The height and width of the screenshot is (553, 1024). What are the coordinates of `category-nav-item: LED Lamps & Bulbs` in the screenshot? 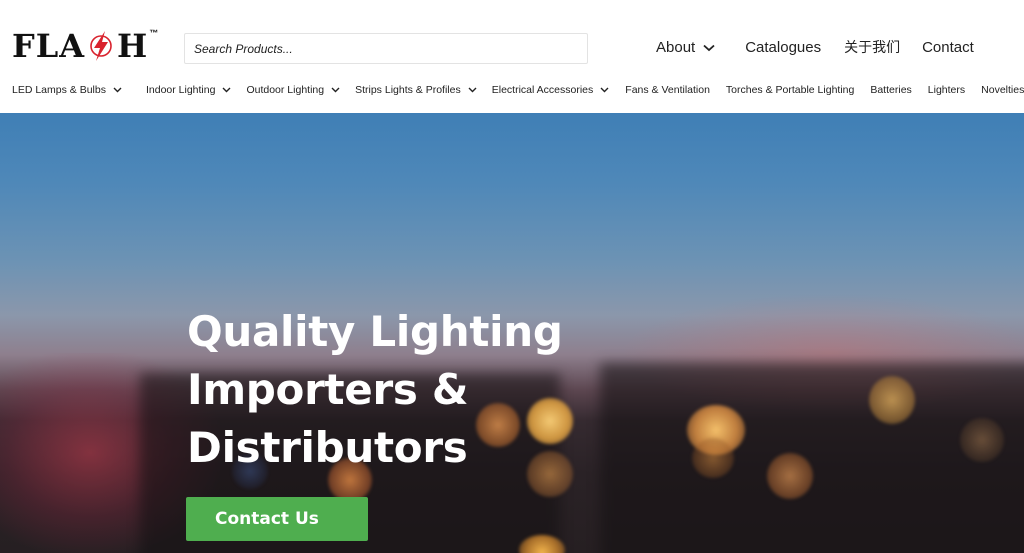 It's located at (67, 90).